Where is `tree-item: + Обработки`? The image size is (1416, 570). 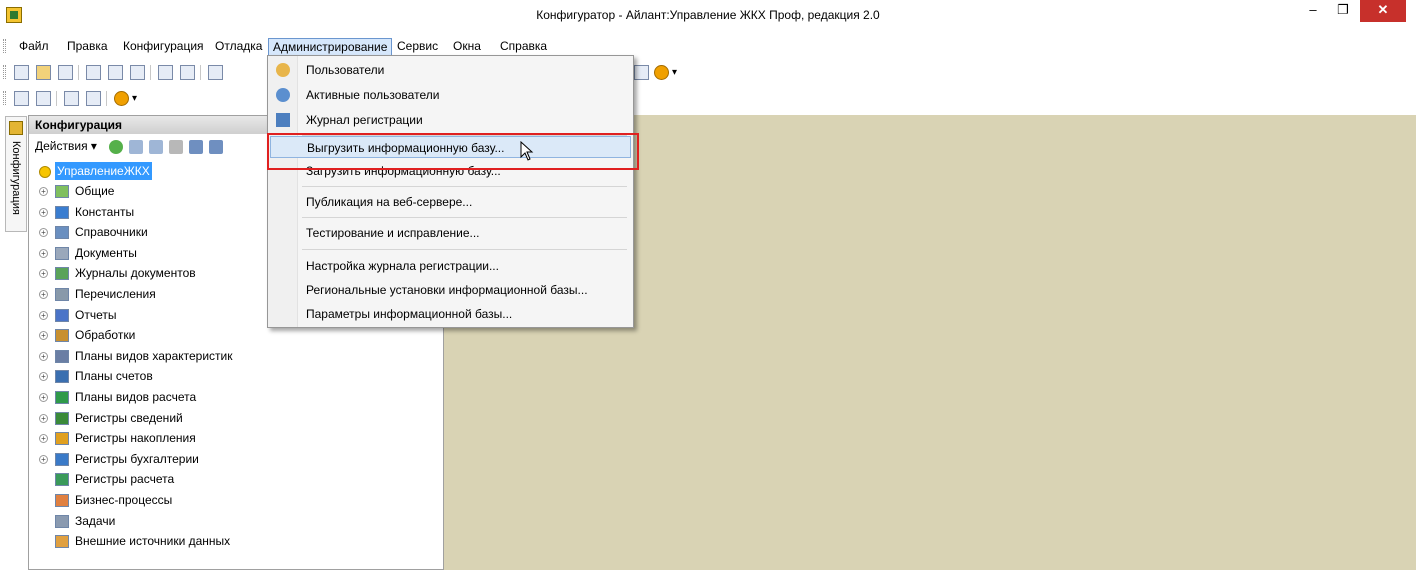 tree-item: + Обработки is located at coordinates (236, 336).